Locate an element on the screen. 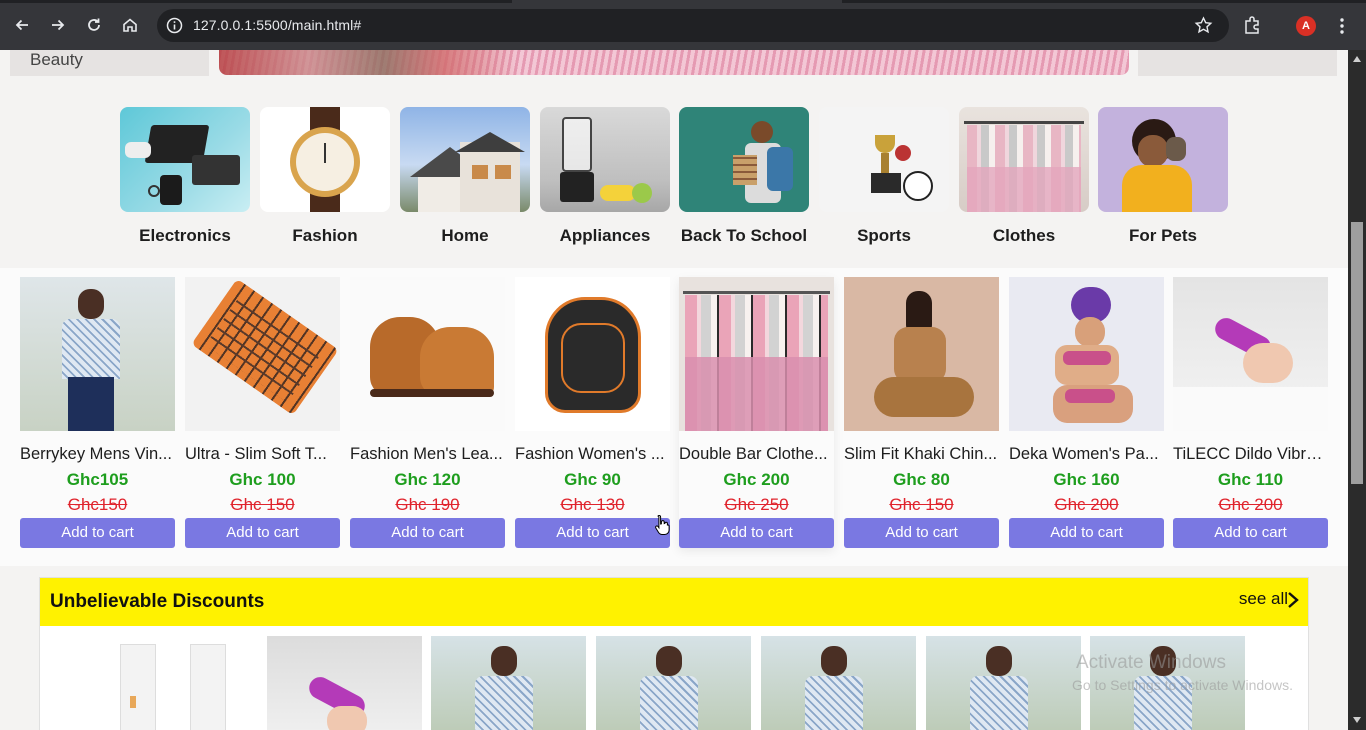 The width and height of the screenshot is (1366, 730). discounts-header: Unbelievable Discounts see all is located at coordinates (674, 602).